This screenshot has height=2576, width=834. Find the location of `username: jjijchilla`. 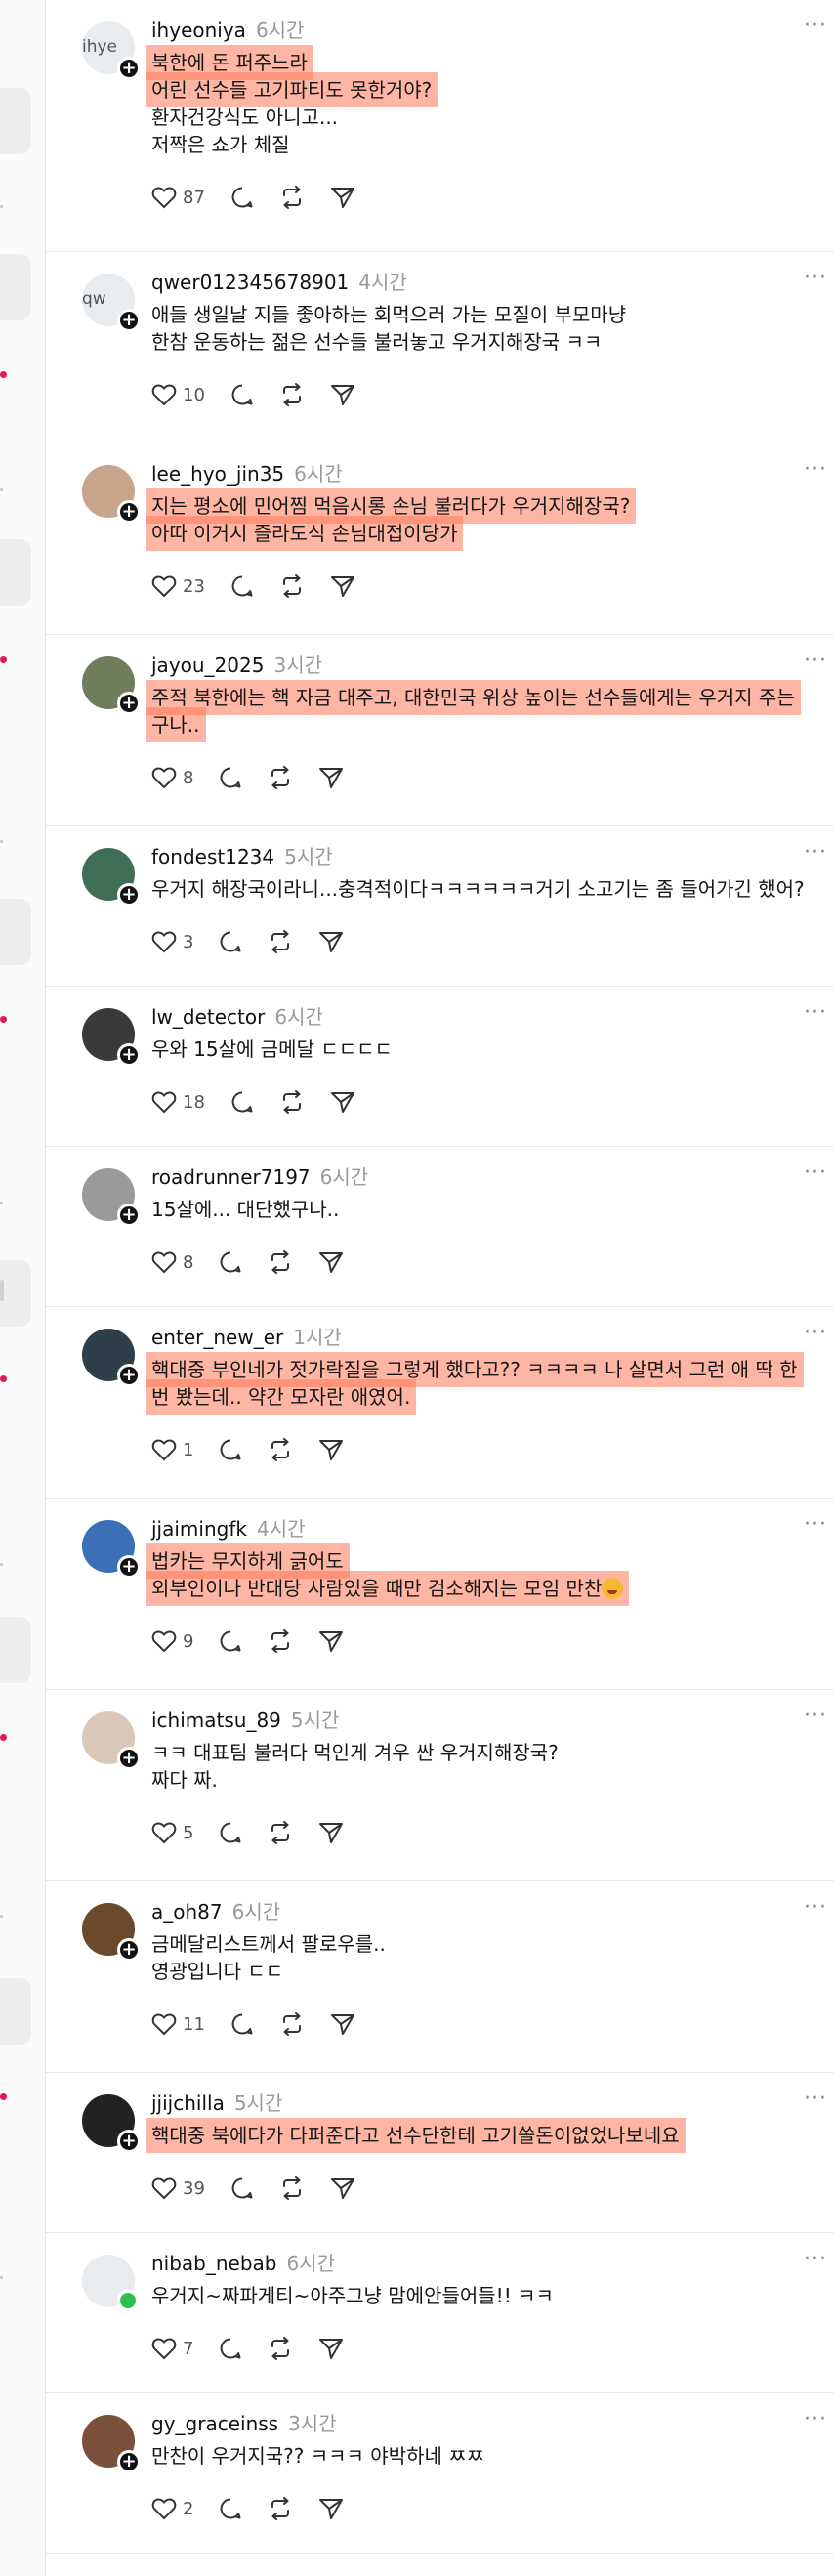

username: jjijchilla is located at coordinates (188, 2103).